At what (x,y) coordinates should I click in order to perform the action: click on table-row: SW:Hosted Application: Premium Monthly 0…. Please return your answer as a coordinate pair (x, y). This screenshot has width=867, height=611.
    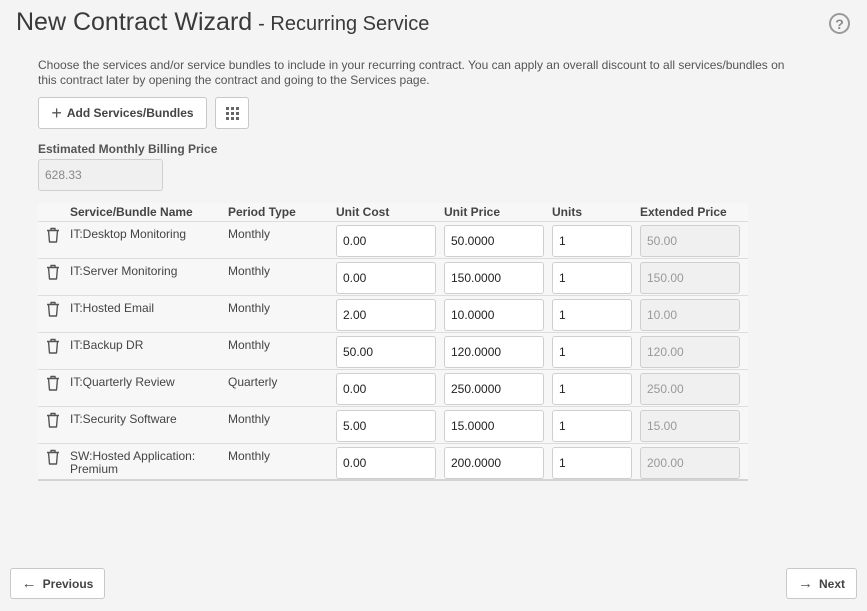
    Looking at the image, I should click on (393, 462).